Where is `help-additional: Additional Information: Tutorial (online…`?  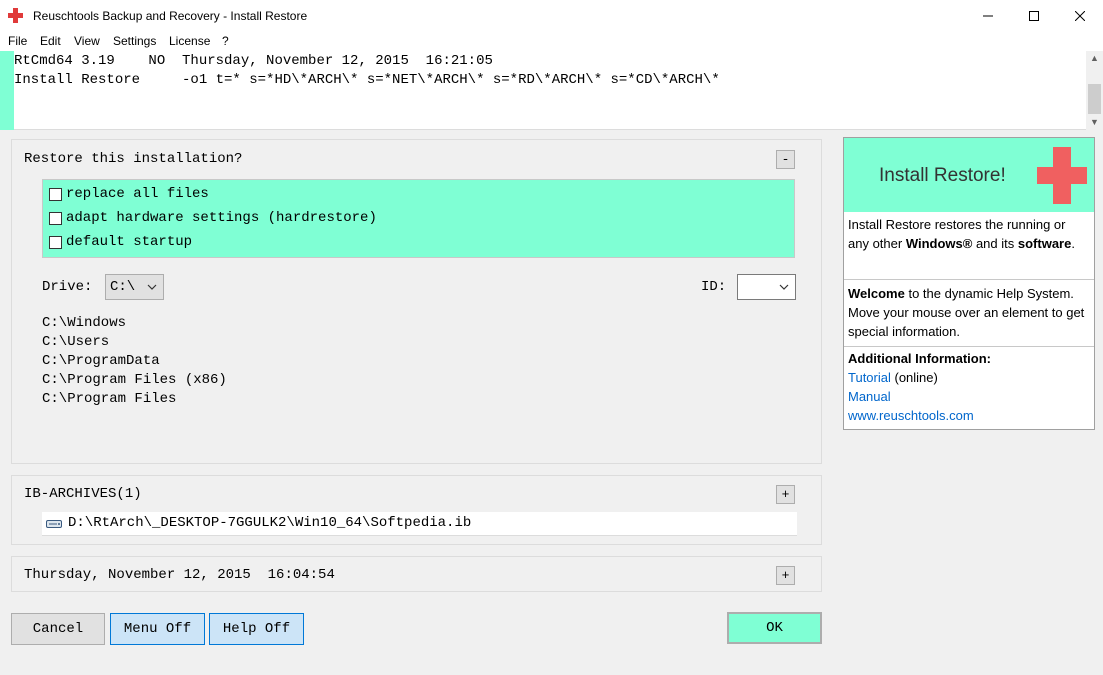
help-additional: Additional Information: Tutorial (online… is located at coordinates (969, 388).